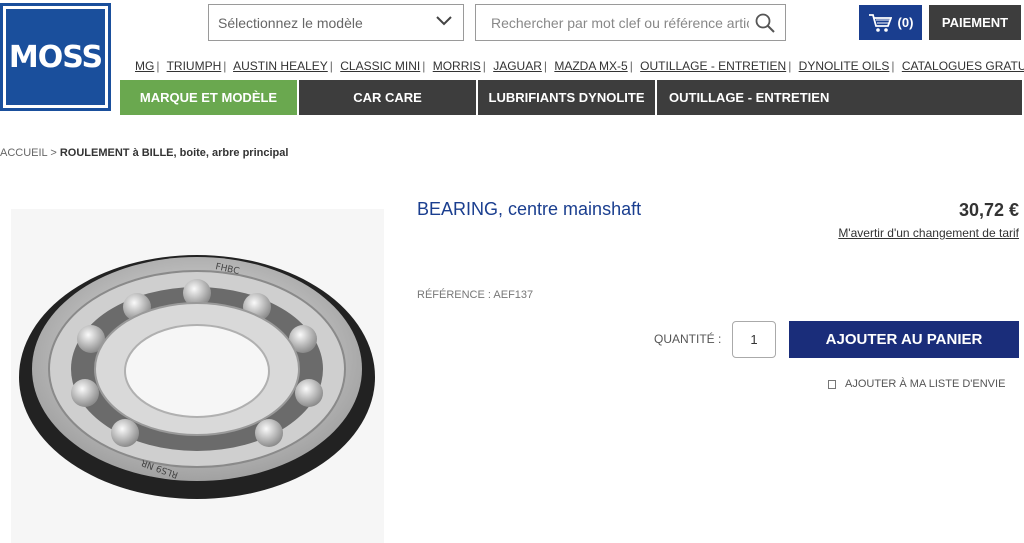 Image resolution: width=1024 pixels, height=543 pixels. I want to click on menu-item-outillage: OUTILLAGE - ENTRETIEN, so click(839, 97).